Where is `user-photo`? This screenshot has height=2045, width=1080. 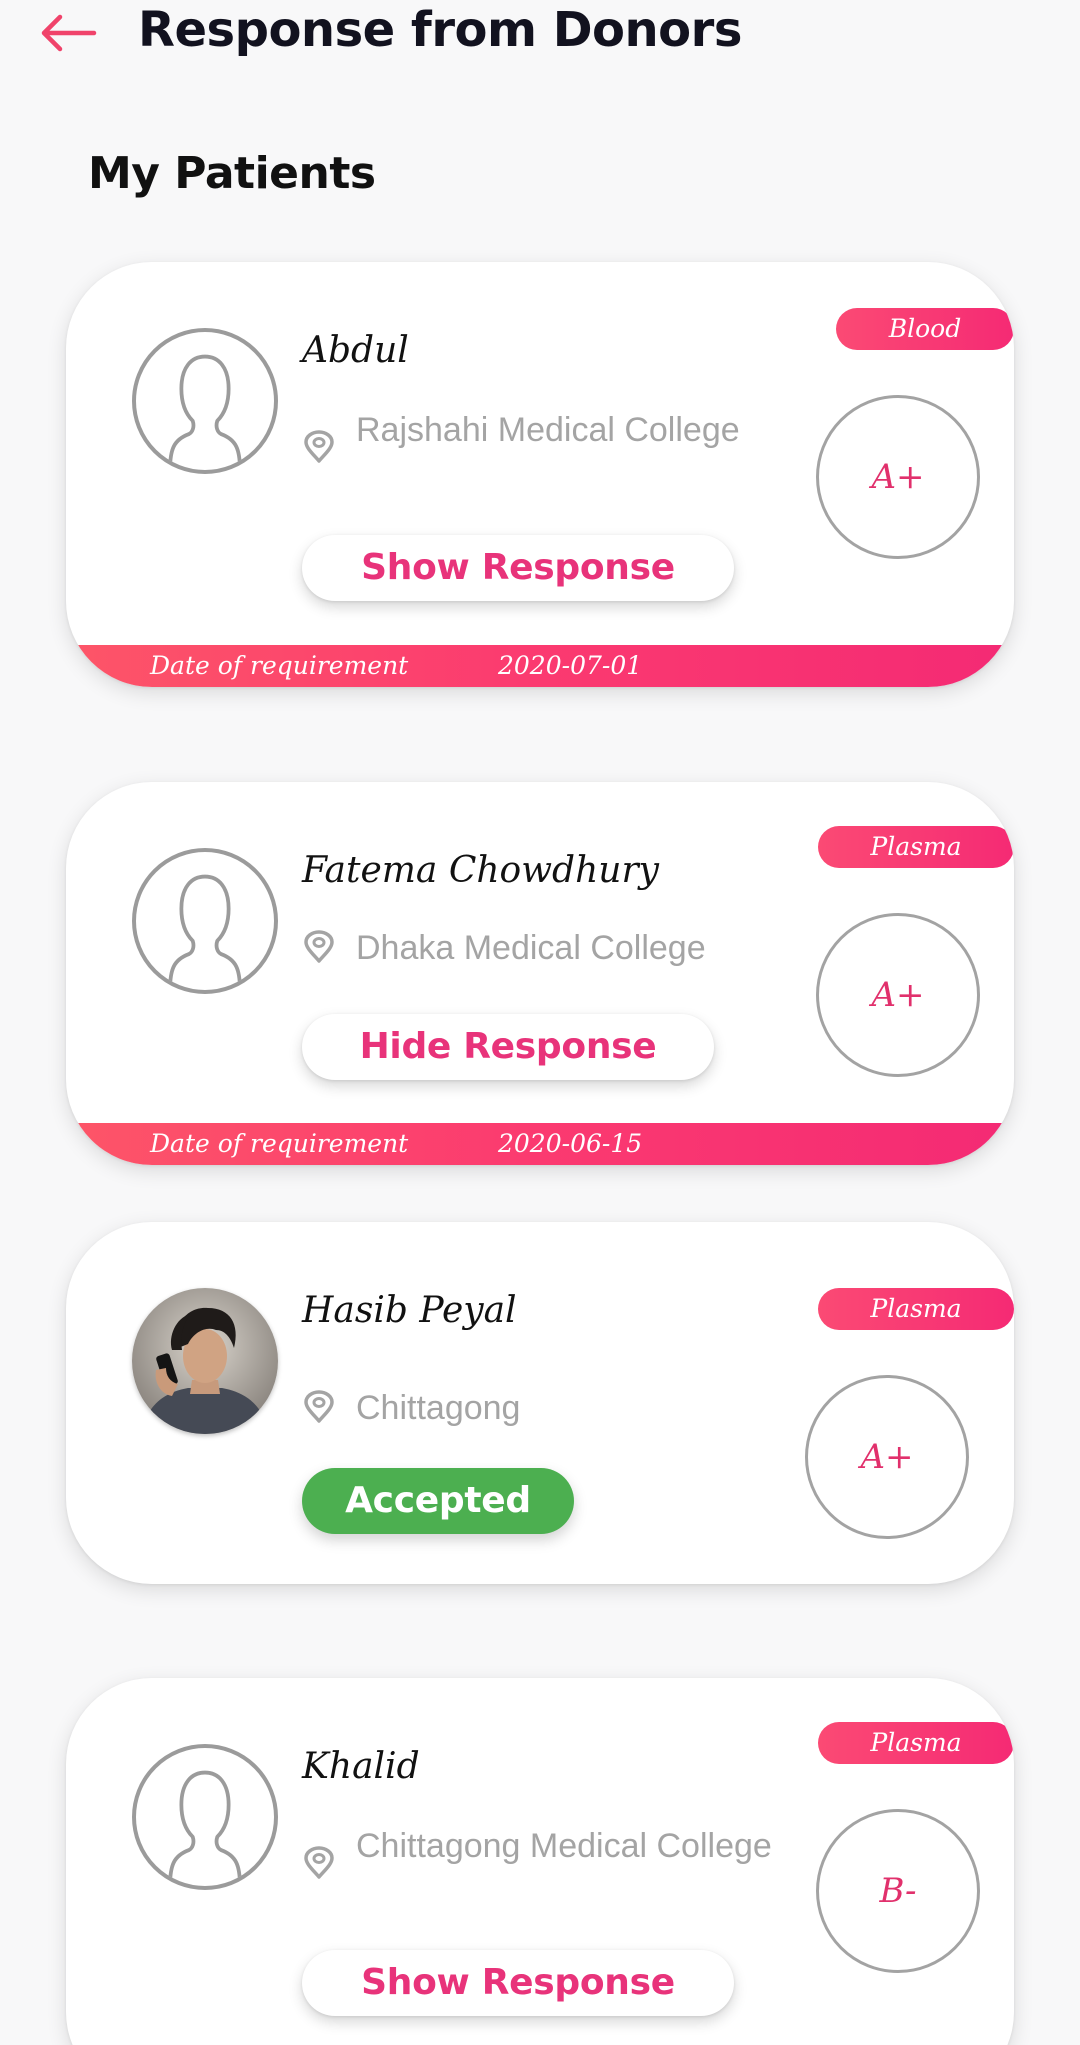 user-photo is located at coordinates (205, 1361).